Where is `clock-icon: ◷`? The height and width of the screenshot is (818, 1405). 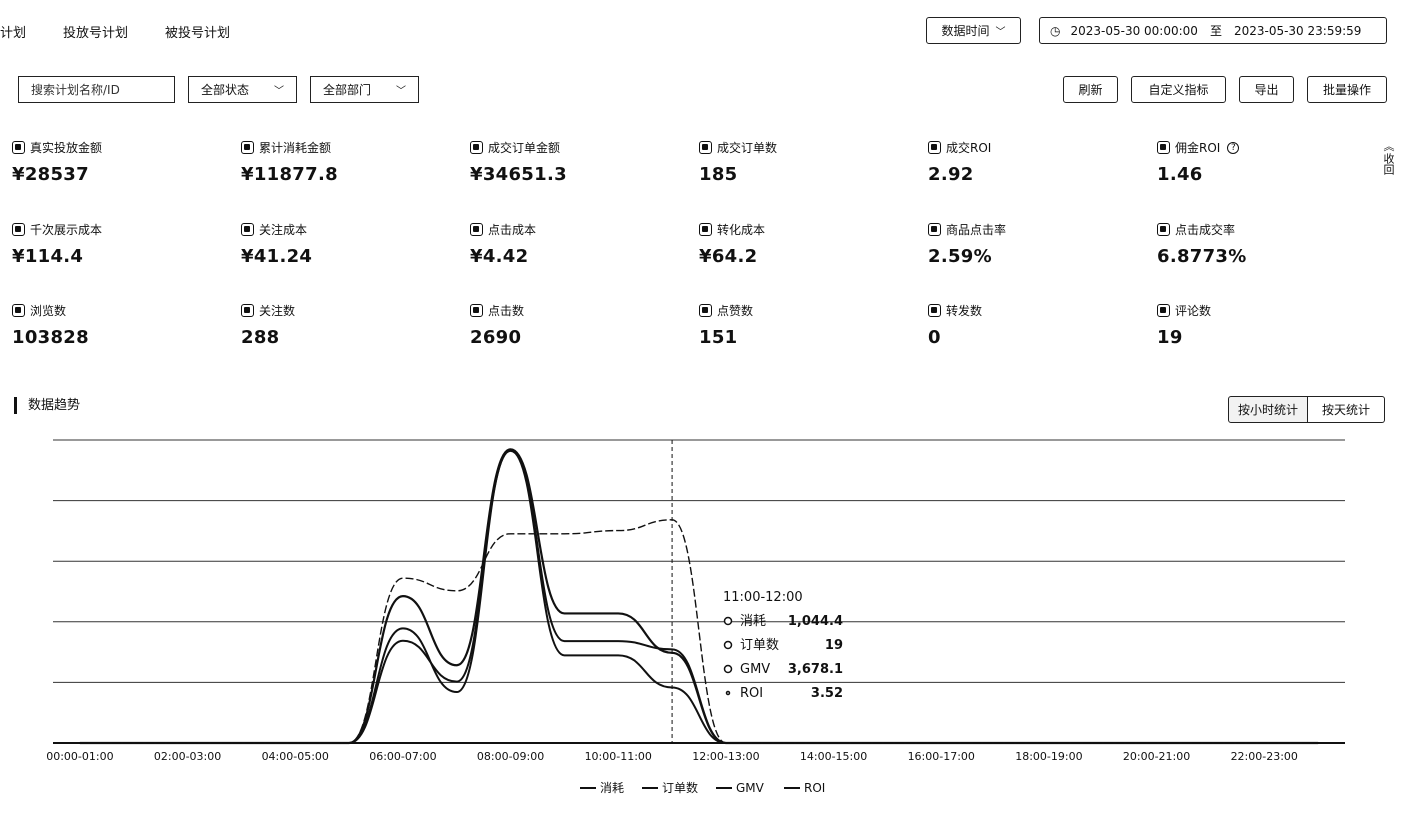
clock-icon: ◷ is located at coordinates (1055, 30).